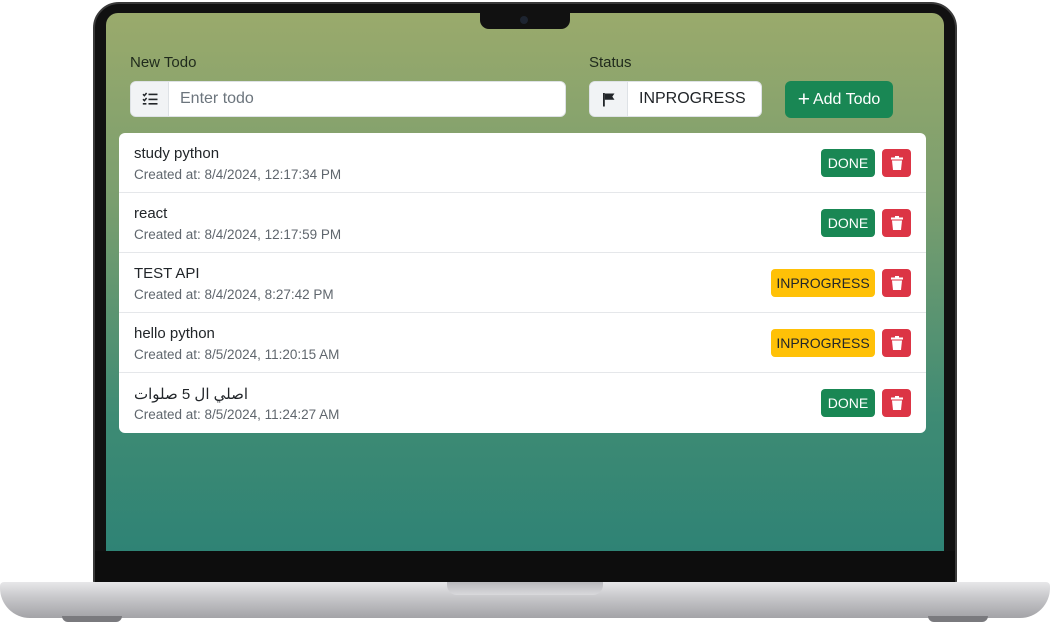 The height and width of the screenshot is (626, 1050). I want to click on add-todo-label: Add Todo, so click(846, 99).